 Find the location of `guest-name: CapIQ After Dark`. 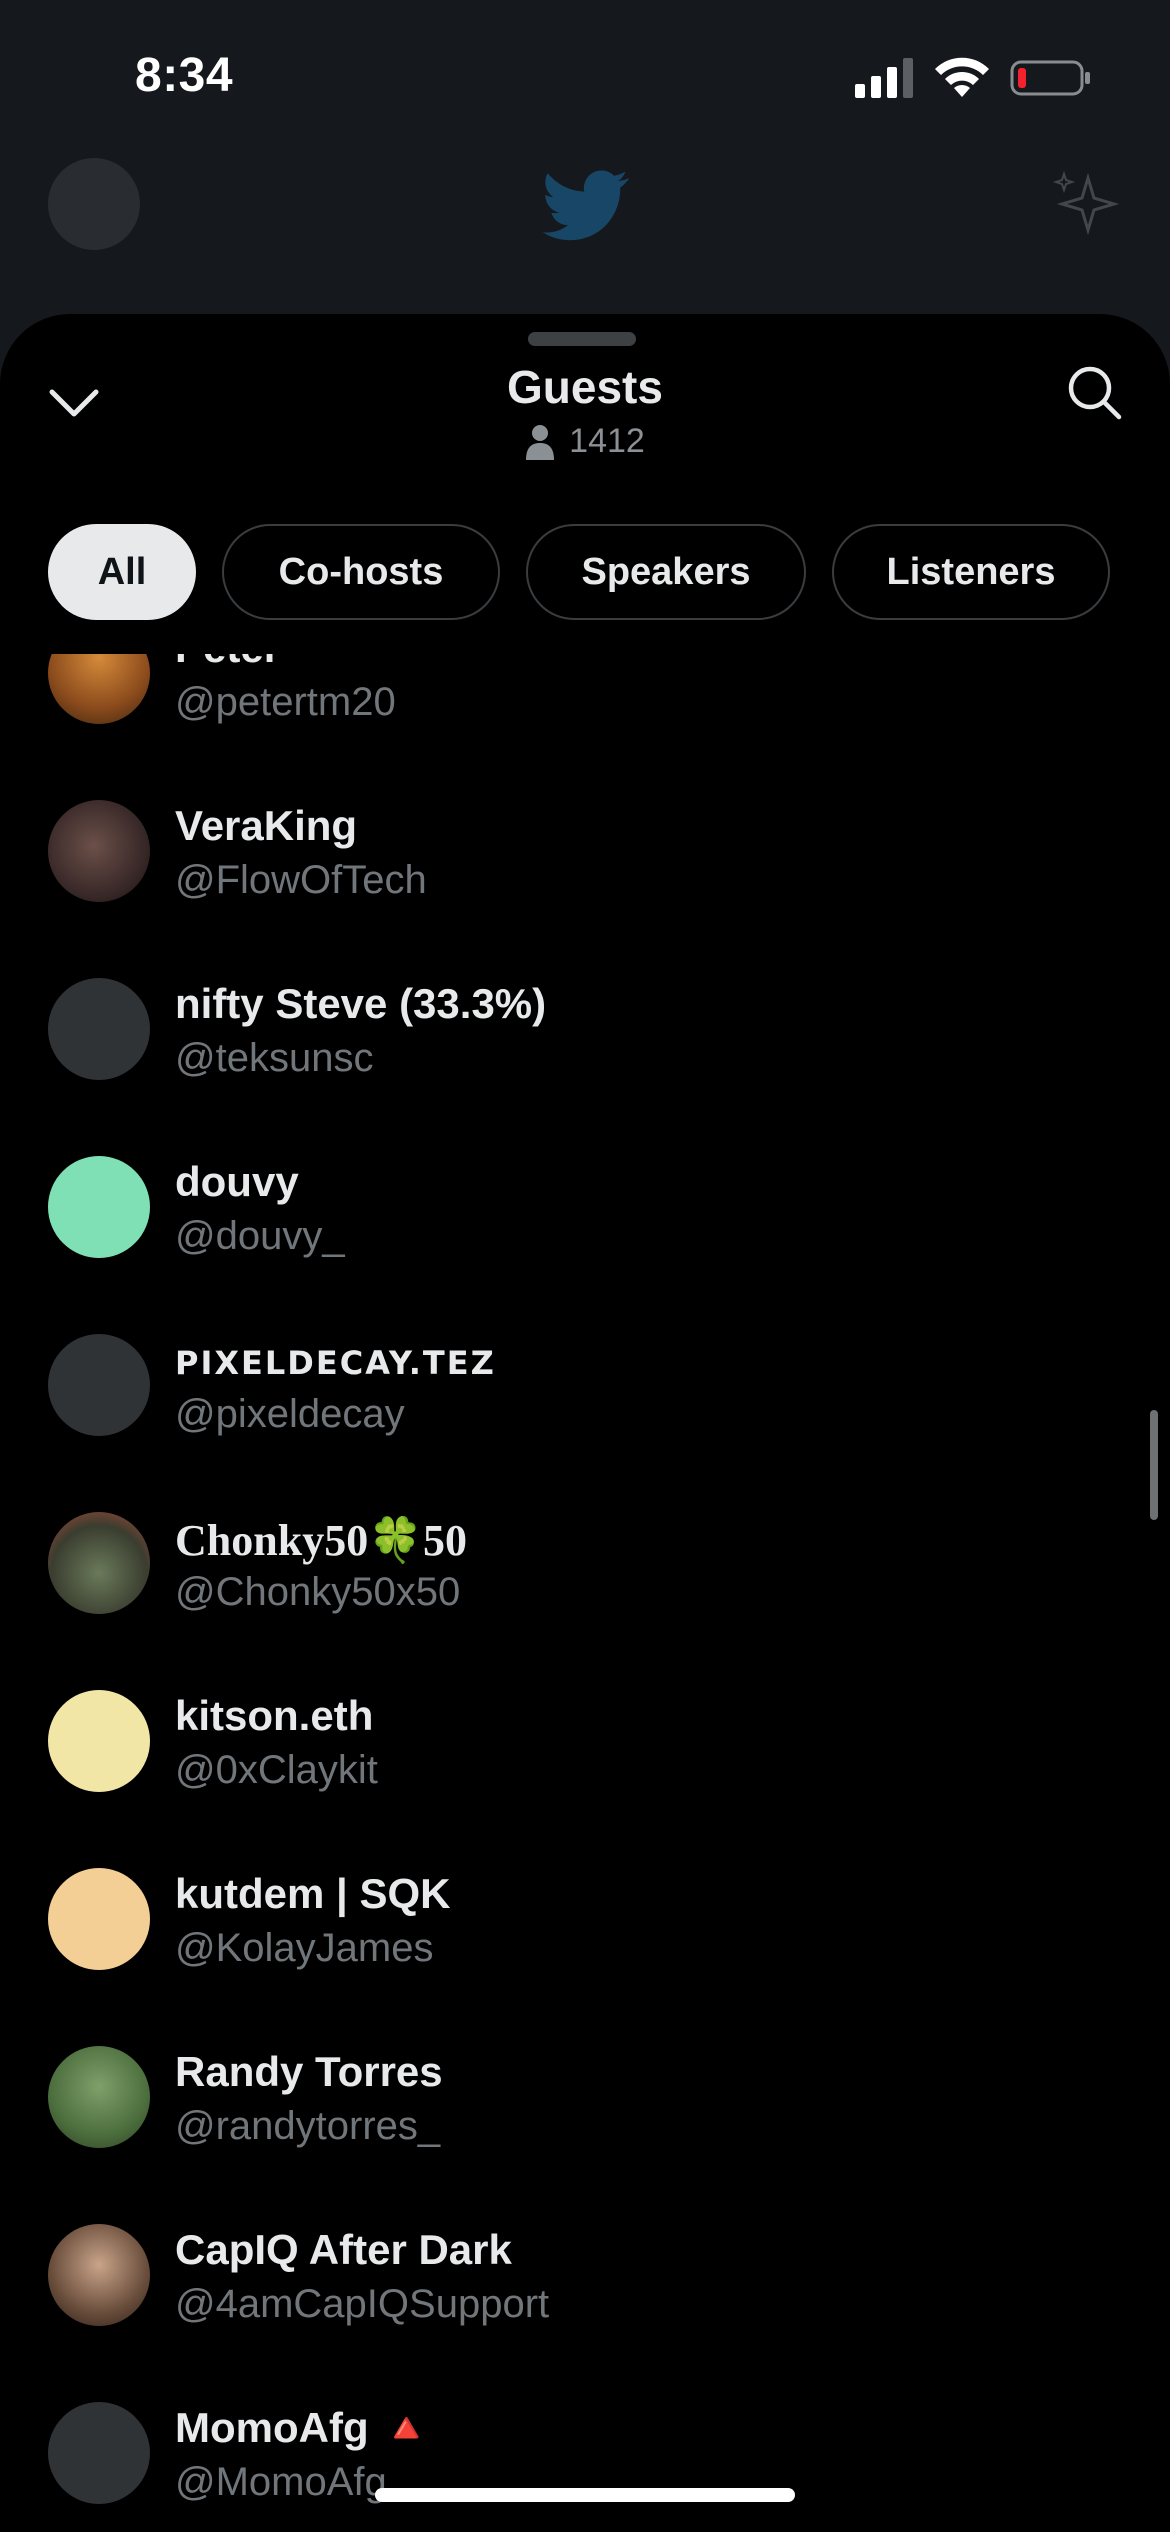

guest-name: CapIQ After Dark is located at coordinates (343, 2249).